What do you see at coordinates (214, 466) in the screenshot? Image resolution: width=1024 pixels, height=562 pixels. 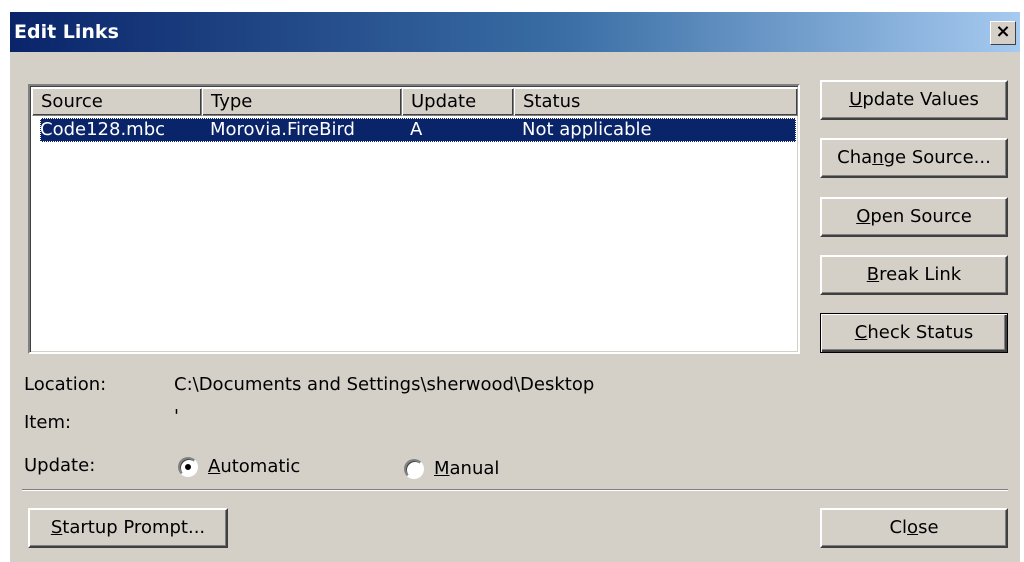 I see `access-key: A` at bounding box center [214, 466].